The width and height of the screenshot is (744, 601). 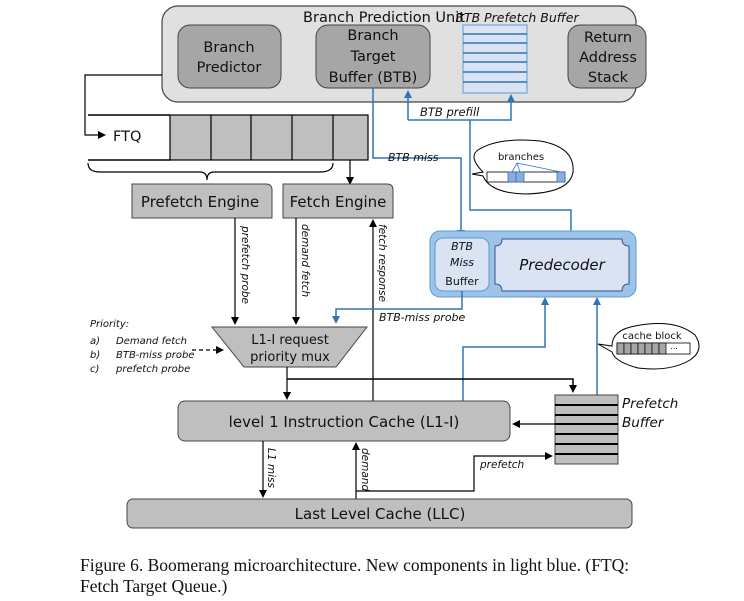 What do you see at coordinates (373, 78) in the screenshot?
I see `svg-text: Buffer (BTB)` at bounding box center [373, 78].